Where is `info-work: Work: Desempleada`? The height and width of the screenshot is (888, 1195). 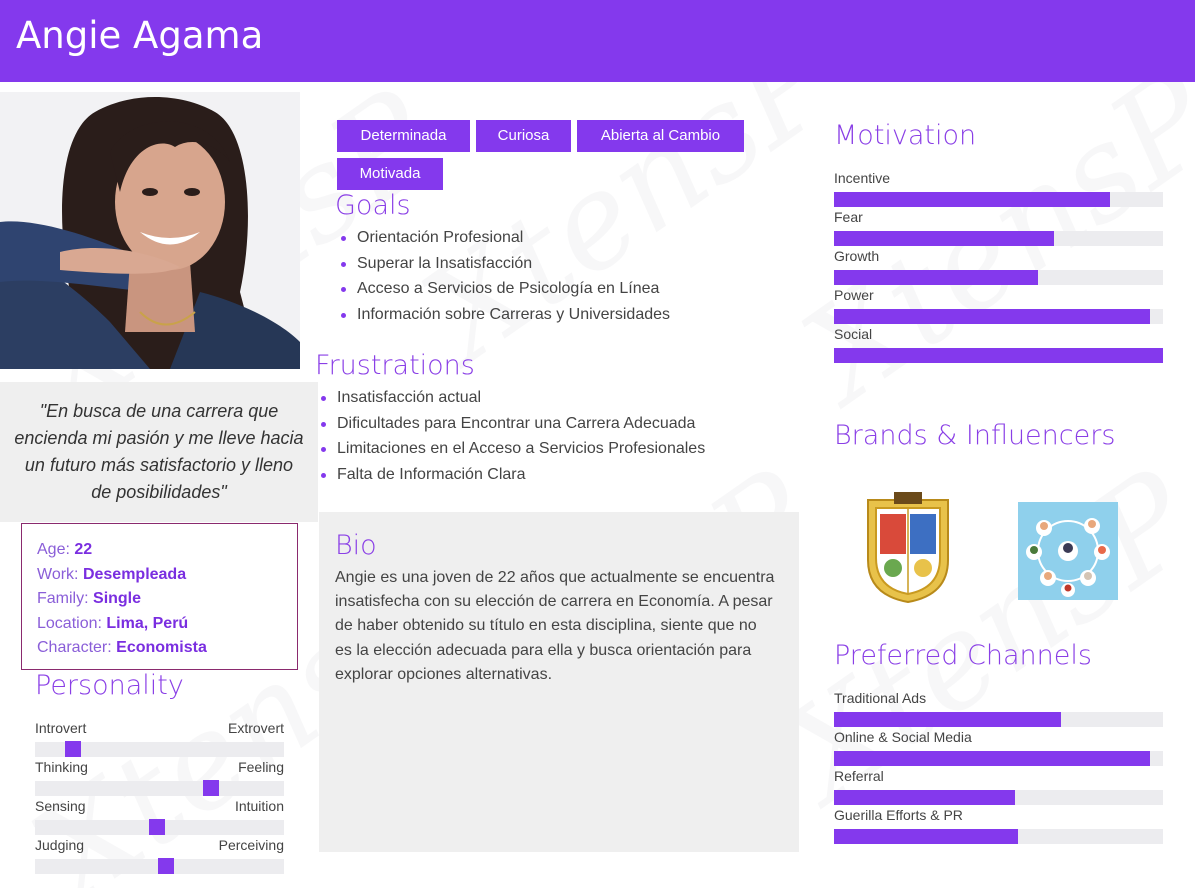 info-work: Work: Desempleada is located at coordinates (159, 575).